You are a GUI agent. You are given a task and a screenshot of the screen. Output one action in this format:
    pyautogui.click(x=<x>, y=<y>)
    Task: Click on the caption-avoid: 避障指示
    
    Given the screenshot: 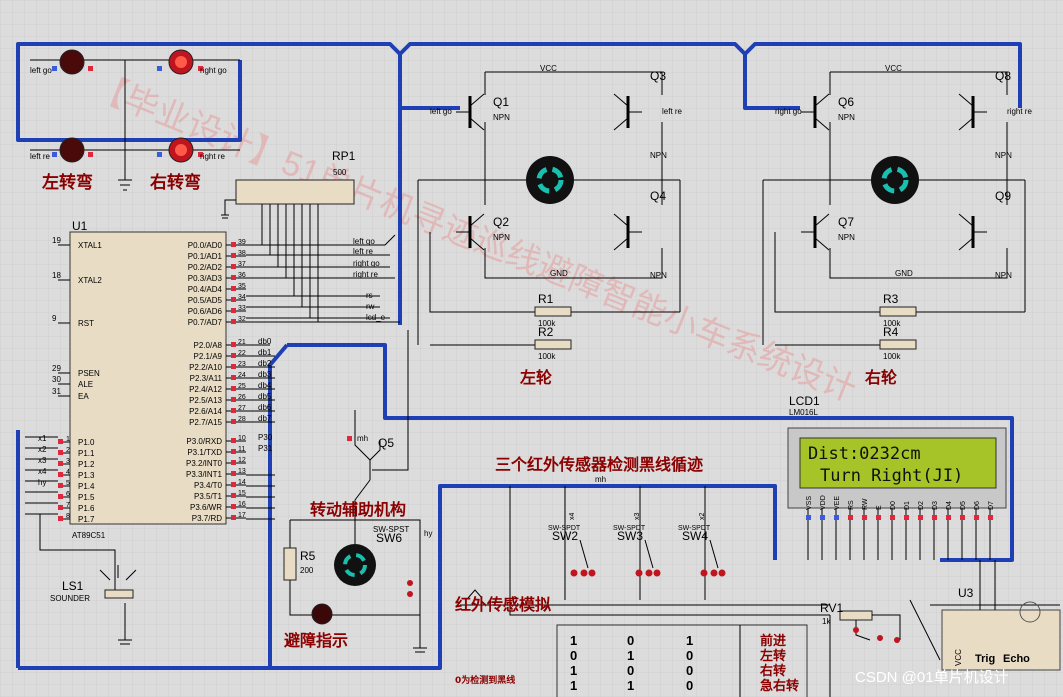 What is the action you would take?
    pyautogui.click(x=316, y=640)
    